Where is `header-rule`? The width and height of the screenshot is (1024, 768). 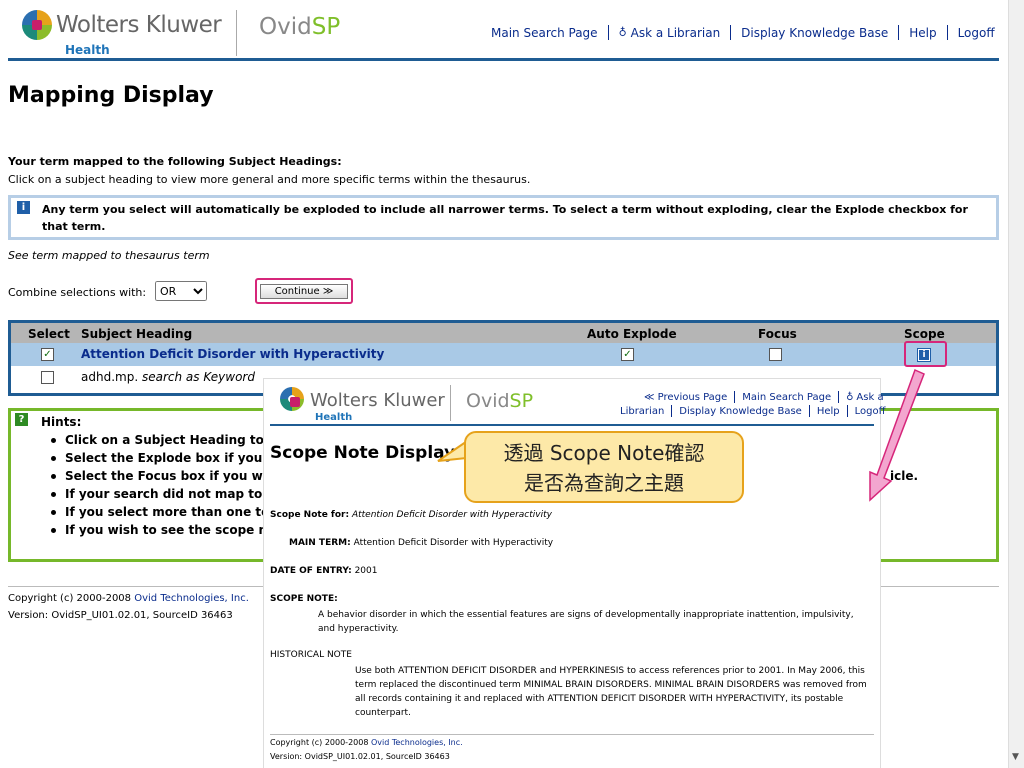
header-rule is located at coordinates (503, 59).